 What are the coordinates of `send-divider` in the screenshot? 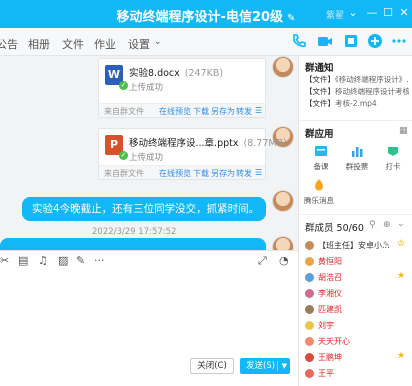 It's located at (277, 366).